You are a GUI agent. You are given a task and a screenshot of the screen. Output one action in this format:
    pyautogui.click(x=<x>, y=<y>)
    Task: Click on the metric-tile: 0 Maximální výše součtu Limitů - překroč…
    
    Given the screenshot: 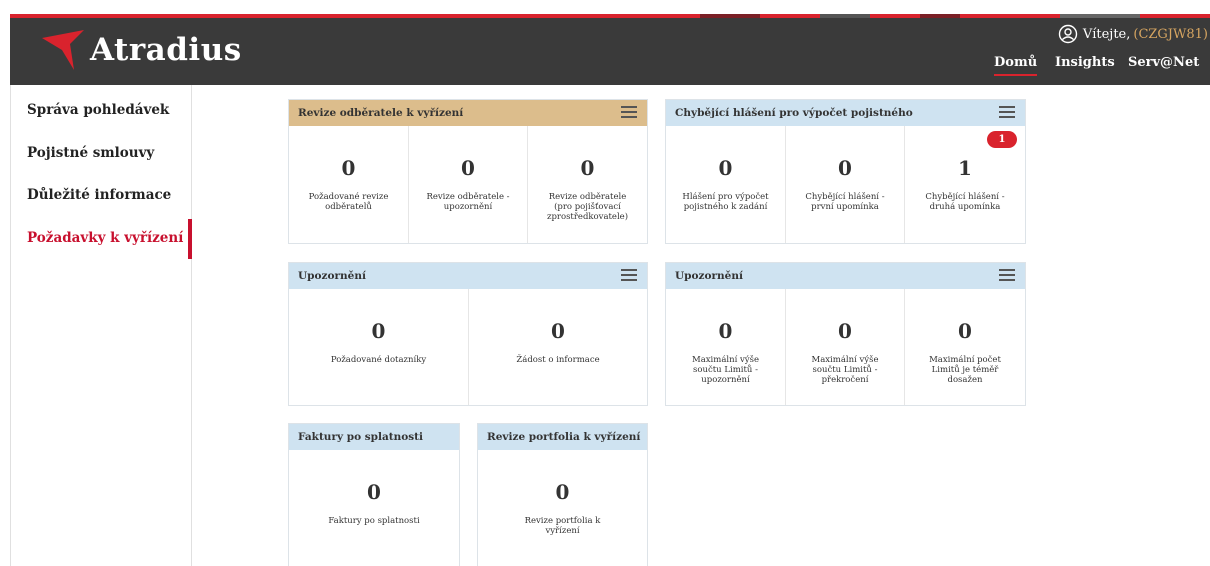 What is the action you would take?
    pyautogui.click(x=844, y=347)
    